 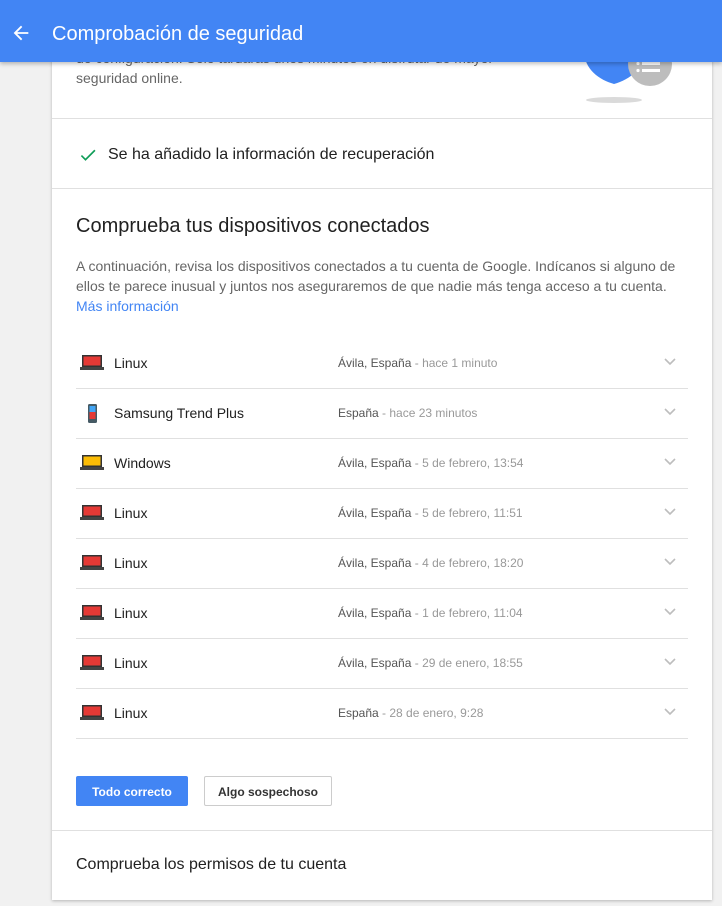 I want to click on device-last-activity: Ávila, España - 5 de febrero, 13:54, so click(x=430, y=463).